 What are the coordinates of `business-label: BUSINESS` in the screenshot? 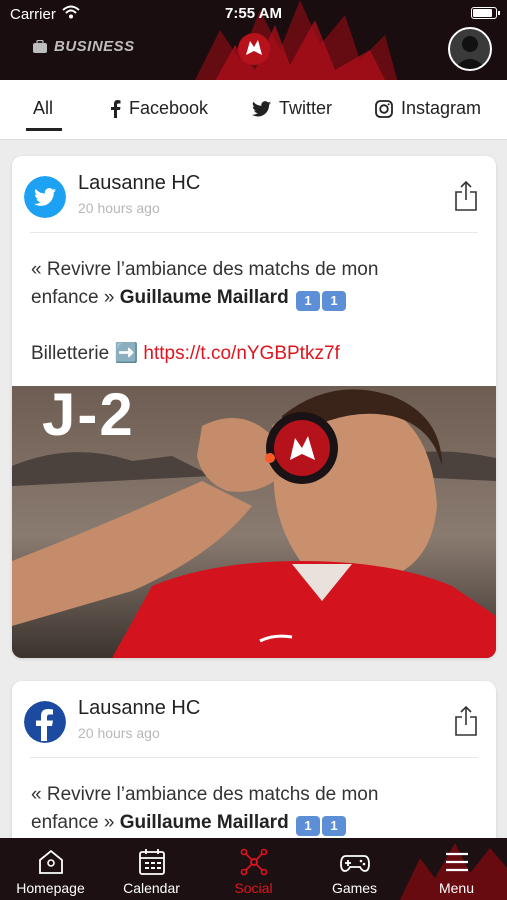 It's located at (94, 46).